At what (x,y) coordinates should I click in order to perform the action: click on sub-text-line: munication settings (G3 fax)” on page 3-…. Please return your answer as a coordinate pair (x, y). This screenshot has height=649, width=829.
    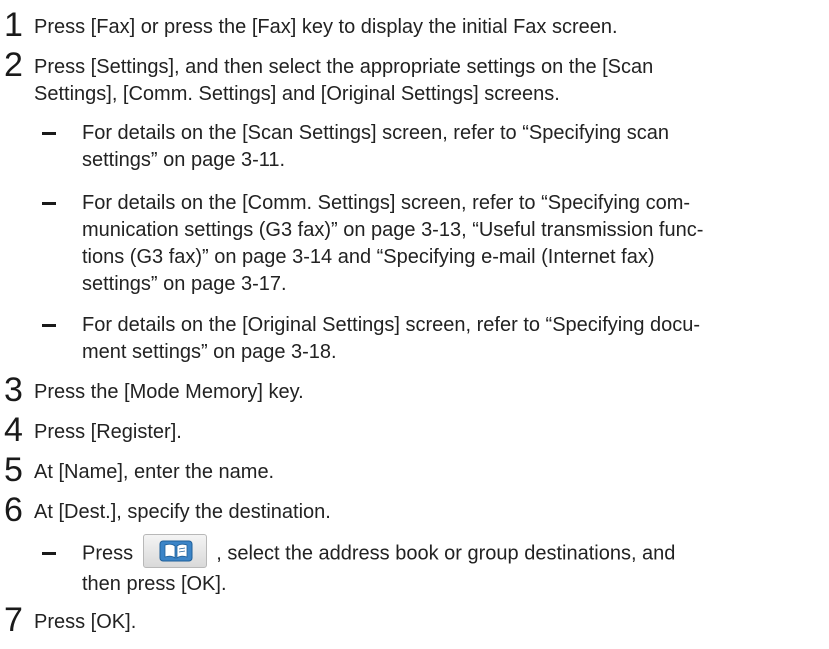
    Looking at the image, I should click on (393, 230).